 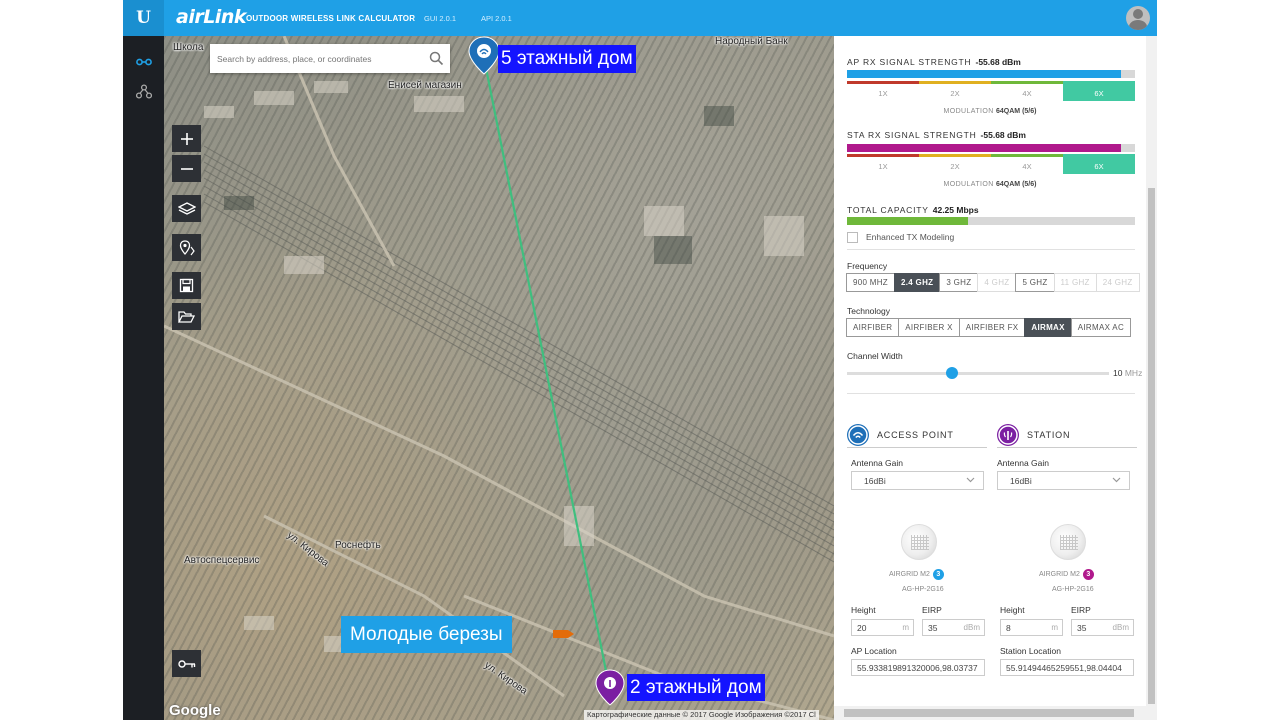 What do you see at coordinates (1075, 282) in the screenshot?
I see `freq-option-11ghz: 11 GHZ` at bounding box center [1075, 282].